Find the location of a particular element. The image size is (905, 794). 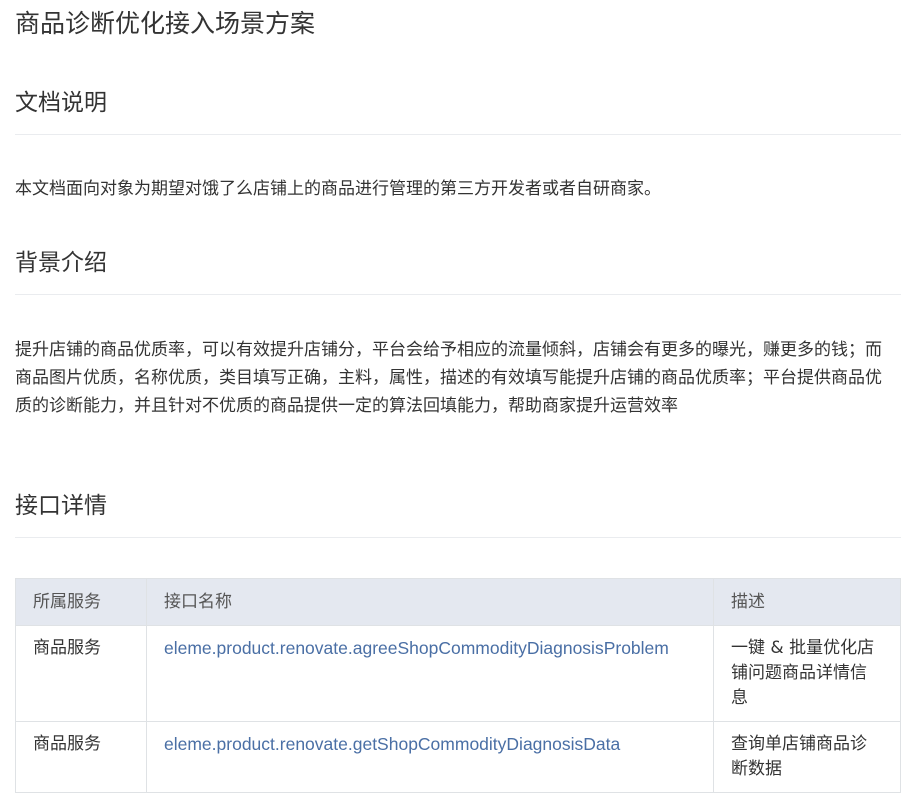

table-header-row: 所属服务 接口名称 描述 is located at coordinates (458, 602).